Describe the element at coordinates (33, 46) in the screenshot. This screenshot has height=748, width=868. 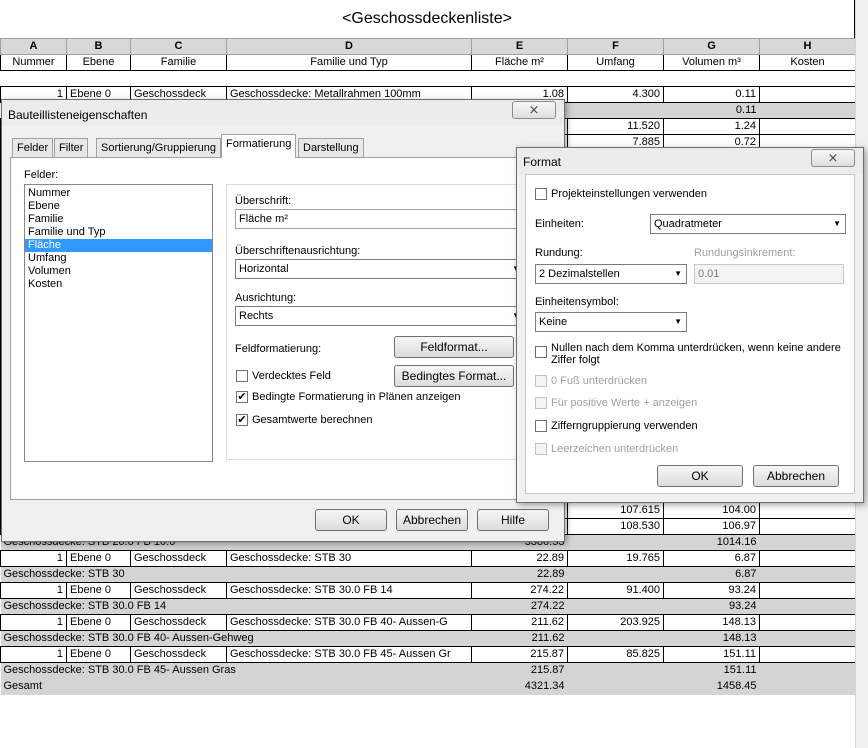
I see `column-letter: A` at that location.